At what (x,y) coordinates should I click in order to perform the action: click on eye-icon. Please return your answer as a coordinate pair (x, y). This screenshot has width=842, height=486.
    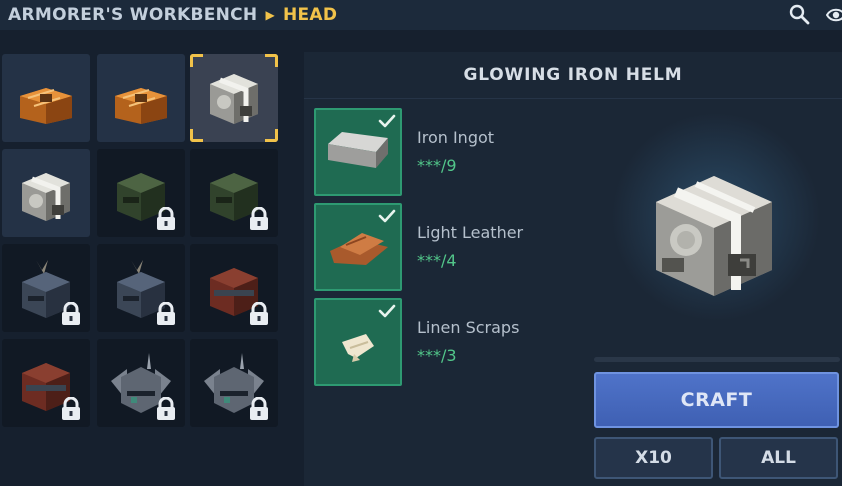
    Looking at the image, I should click on (834, 15).